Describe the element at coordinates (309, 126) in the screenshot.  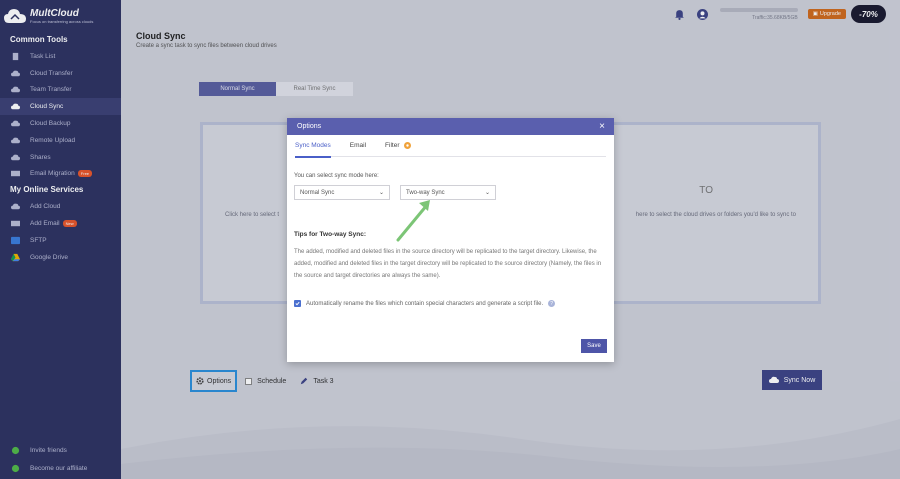
I see `dialog-title: Options` at that location.